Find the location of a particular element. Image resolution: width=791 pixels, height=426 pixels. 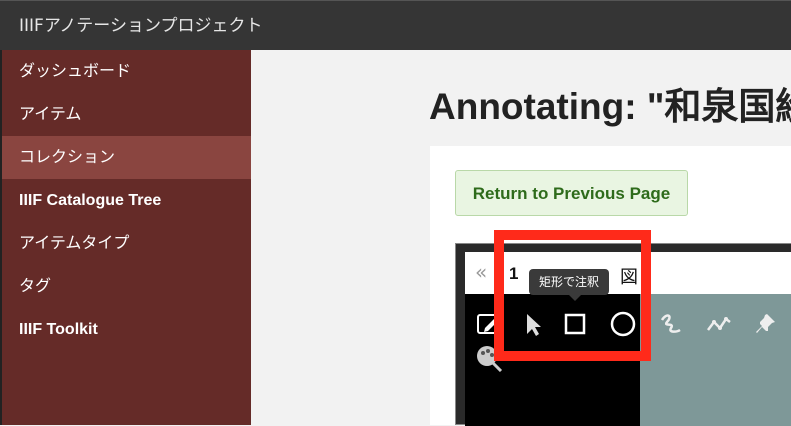

page-title: Annotating: "和泉国絵 is located at coordinates (610, 106).